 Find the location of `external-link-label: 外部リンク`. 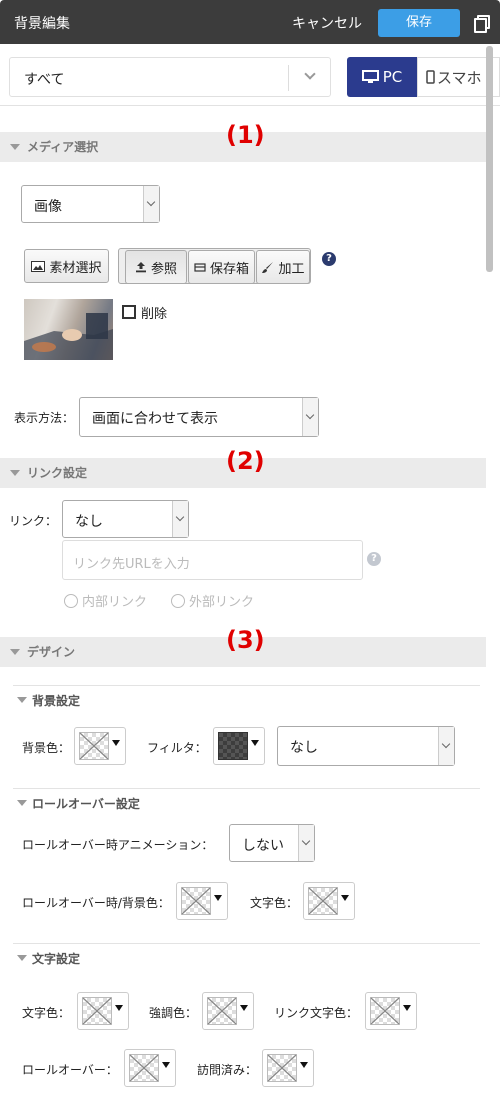

external-link-label: 外部リンク is located at coordinates (222, 602).